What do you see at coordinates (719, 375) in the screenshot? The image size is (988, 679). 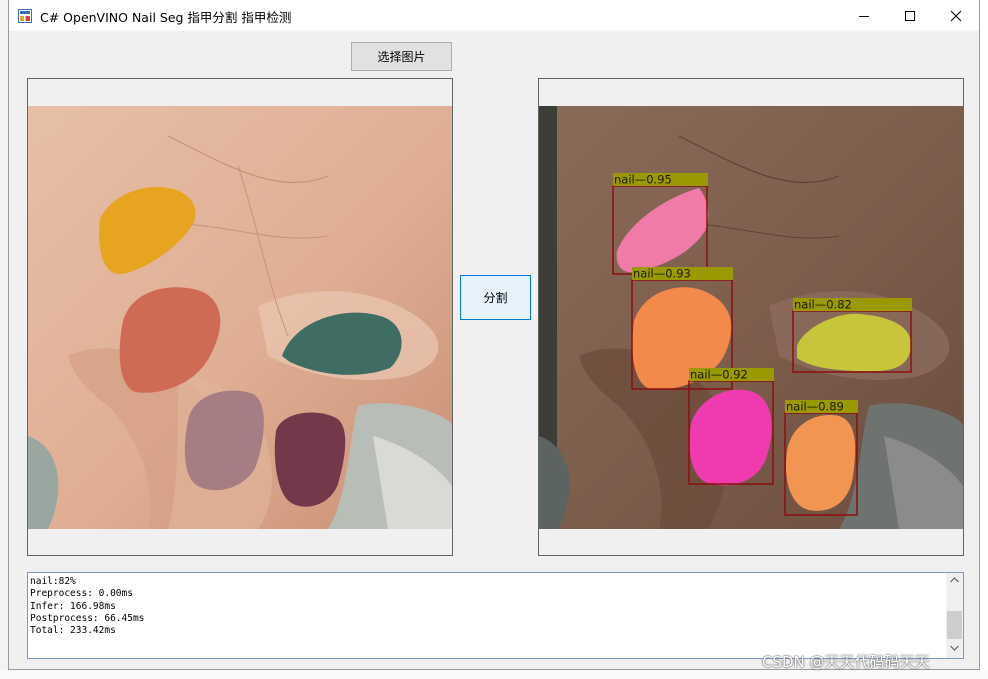 I see `label-nail-4: nail—0.92` at bounding box center [719, 375].